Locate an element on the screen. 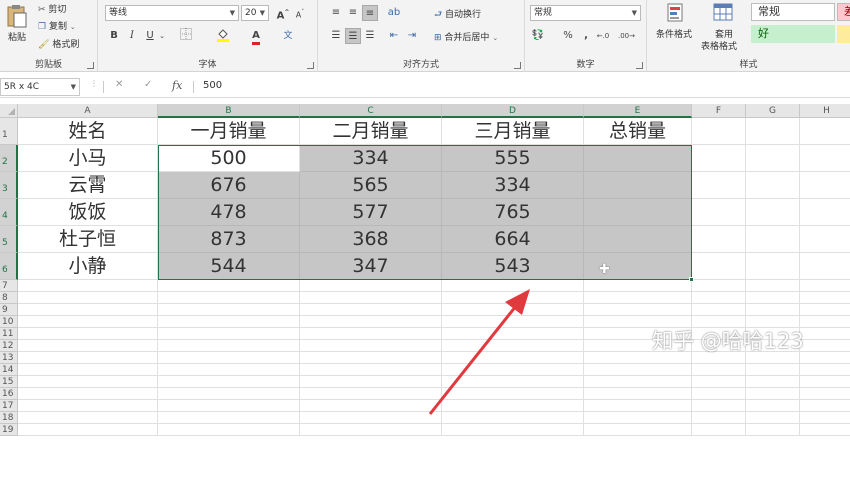 Image resolution: width=850 pixels, height=481 pixels. cell-c13 is located at coordinates (371, 358).